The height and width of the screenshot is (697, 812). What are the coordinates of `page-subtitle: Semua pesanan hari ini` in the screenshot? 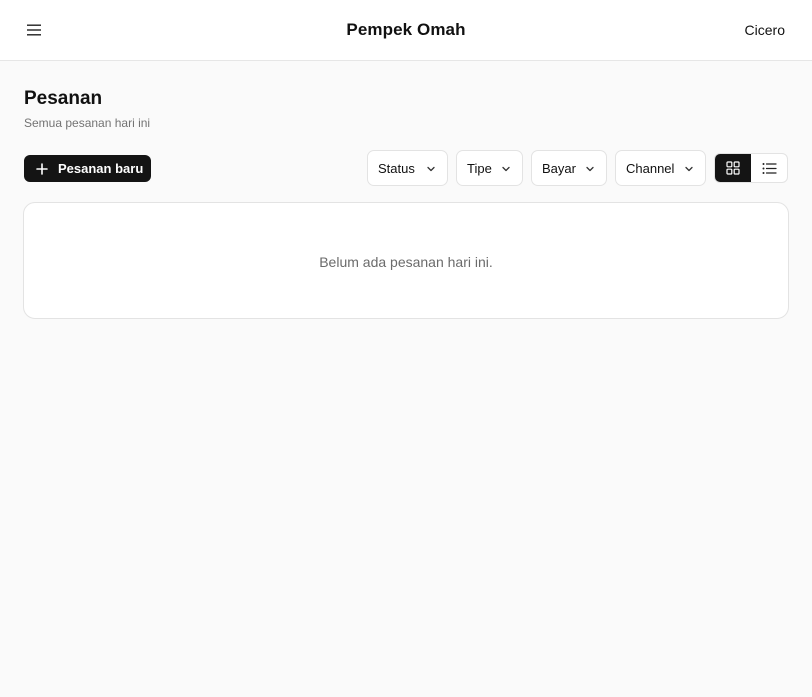 It's located at (87, 123).